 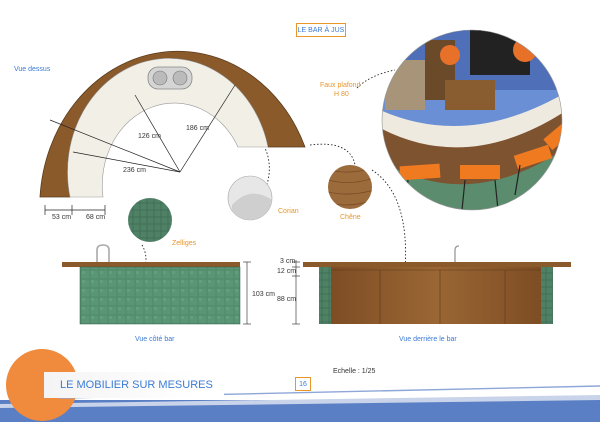 I want to click on scale-label: Echelle : 1/25, so click(x=354, y=371).